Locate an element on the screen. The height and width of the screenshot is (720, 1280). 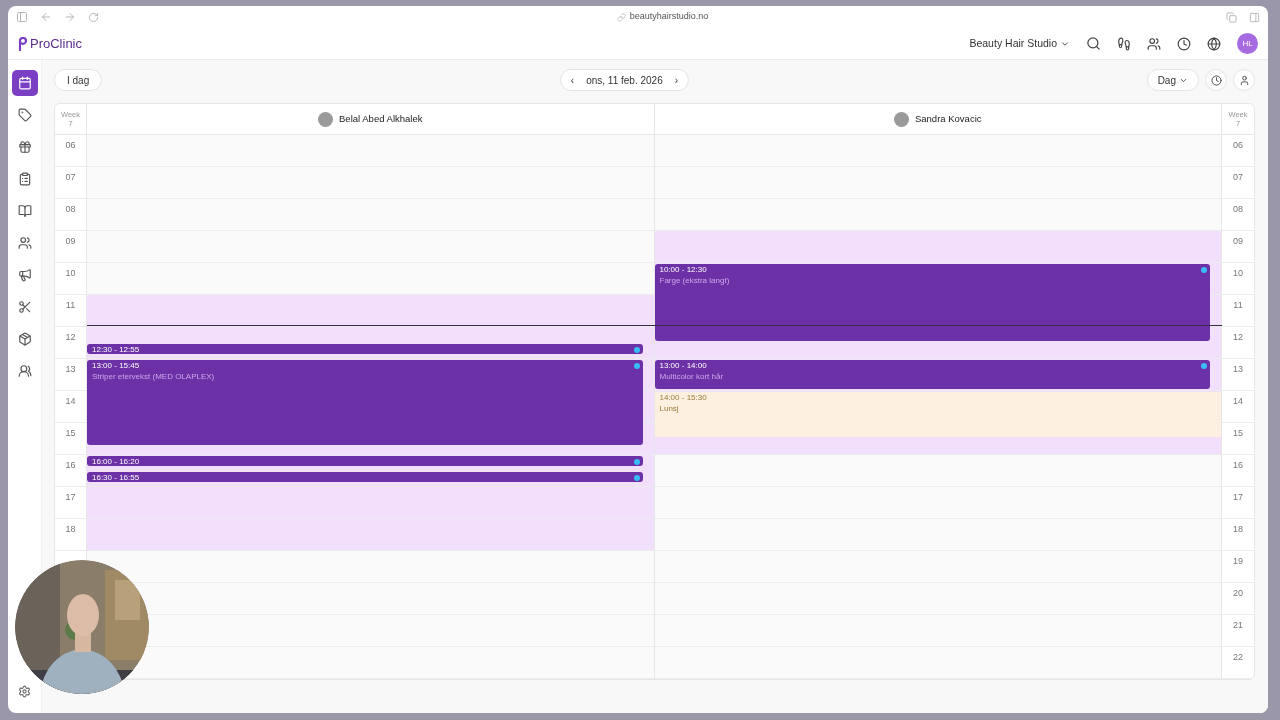
today-button: I dag is located at coordinates (78, 80).